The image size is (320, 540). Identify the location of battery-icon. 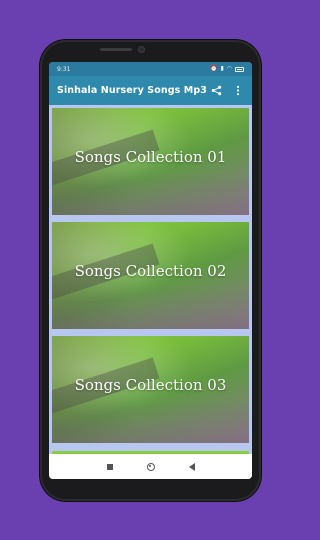
(239, 69).